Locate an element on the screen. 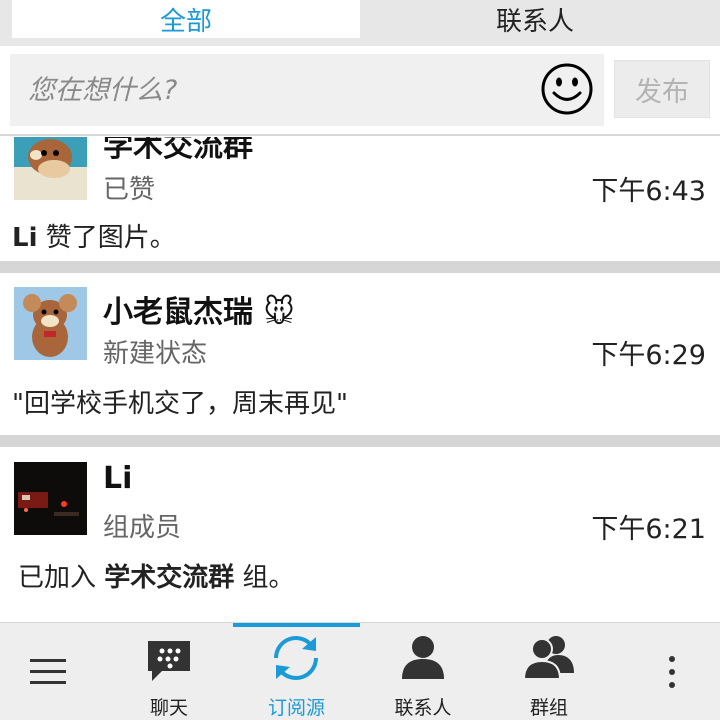  feed-body-group: 学术交流群 is located at coordinates (169, 578).